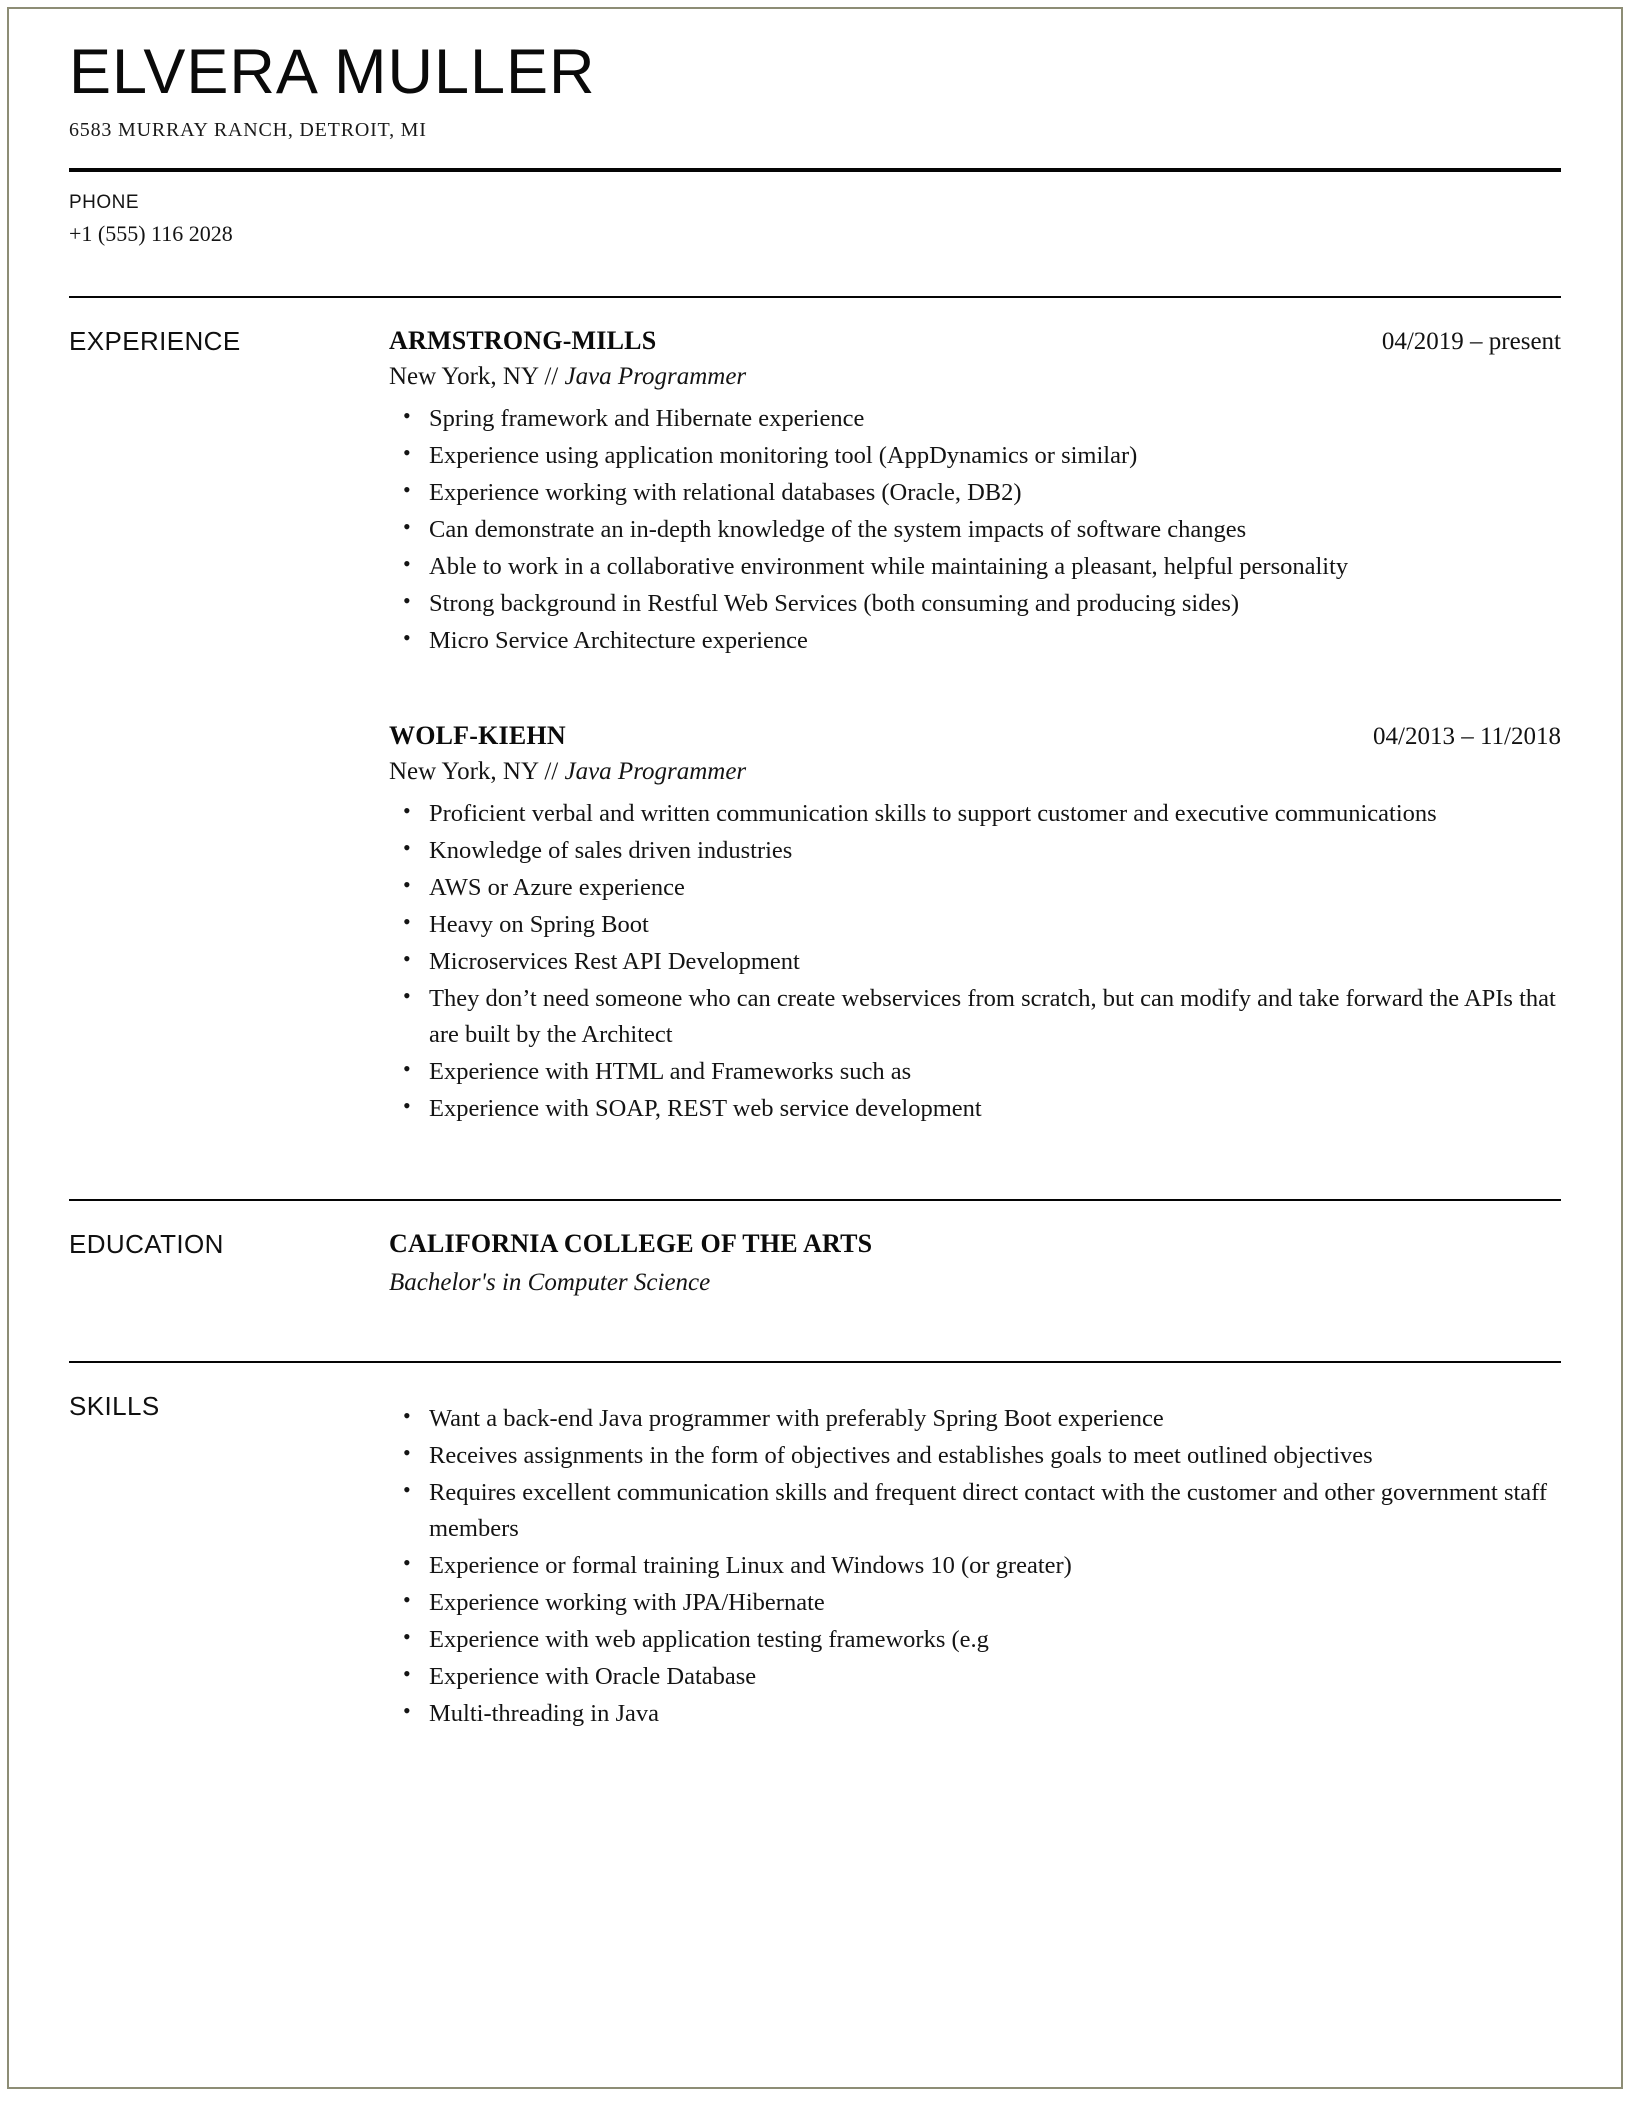  What do you see at coordinates (104, 203) in the screenshot?
I see `phone-label: PHONE` at bounding box center [104, 203].